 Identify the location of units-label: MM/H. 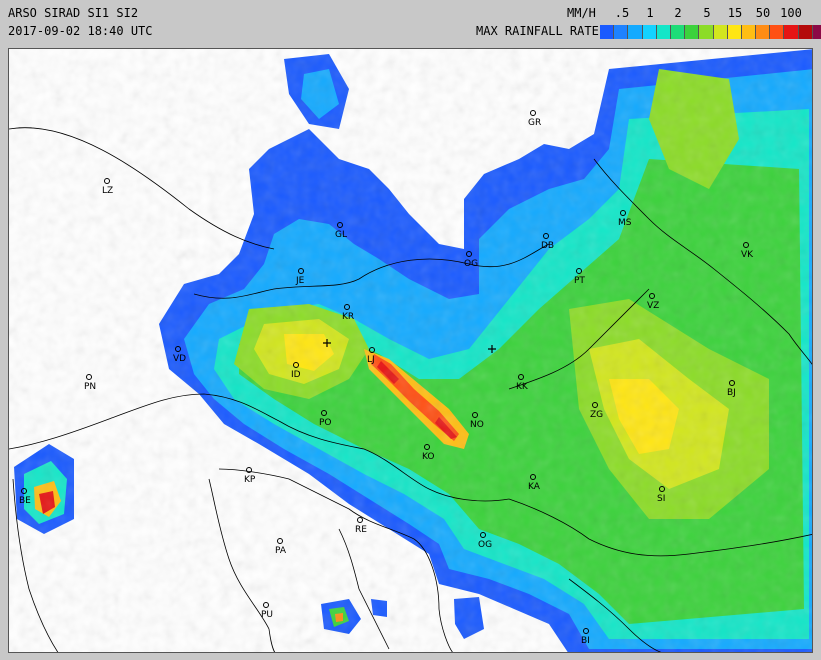
(581, 13).